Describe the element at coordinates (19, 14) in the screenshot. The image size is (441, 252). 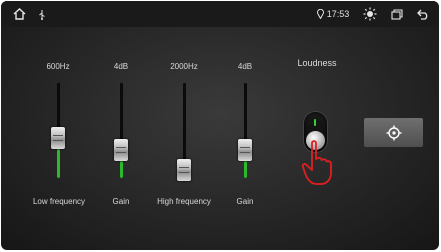
I see `home-icon` at that location.